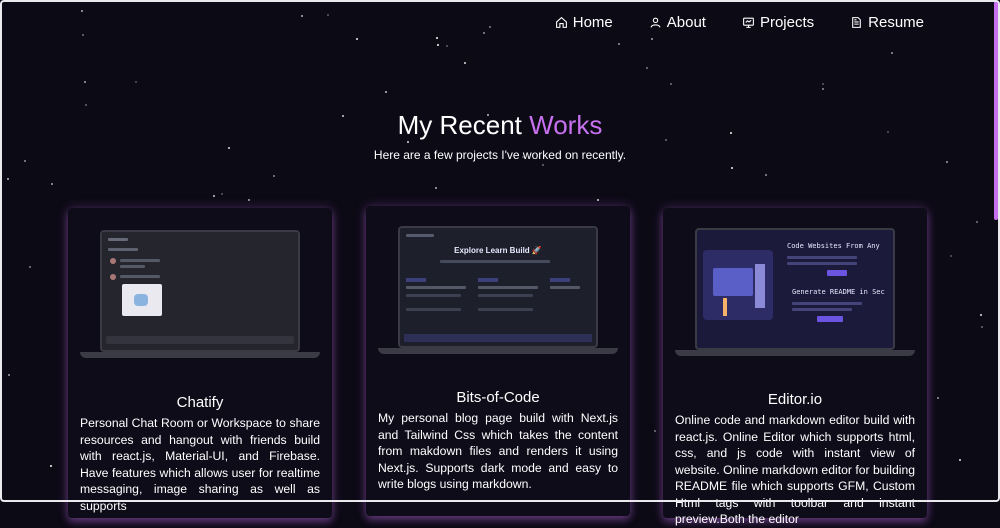 The width and height of the screenshot is (1000, 528). Describe the element at coordinates (896, 22) in the screenshot. I see `nav-resume-label: Resume` at that location.